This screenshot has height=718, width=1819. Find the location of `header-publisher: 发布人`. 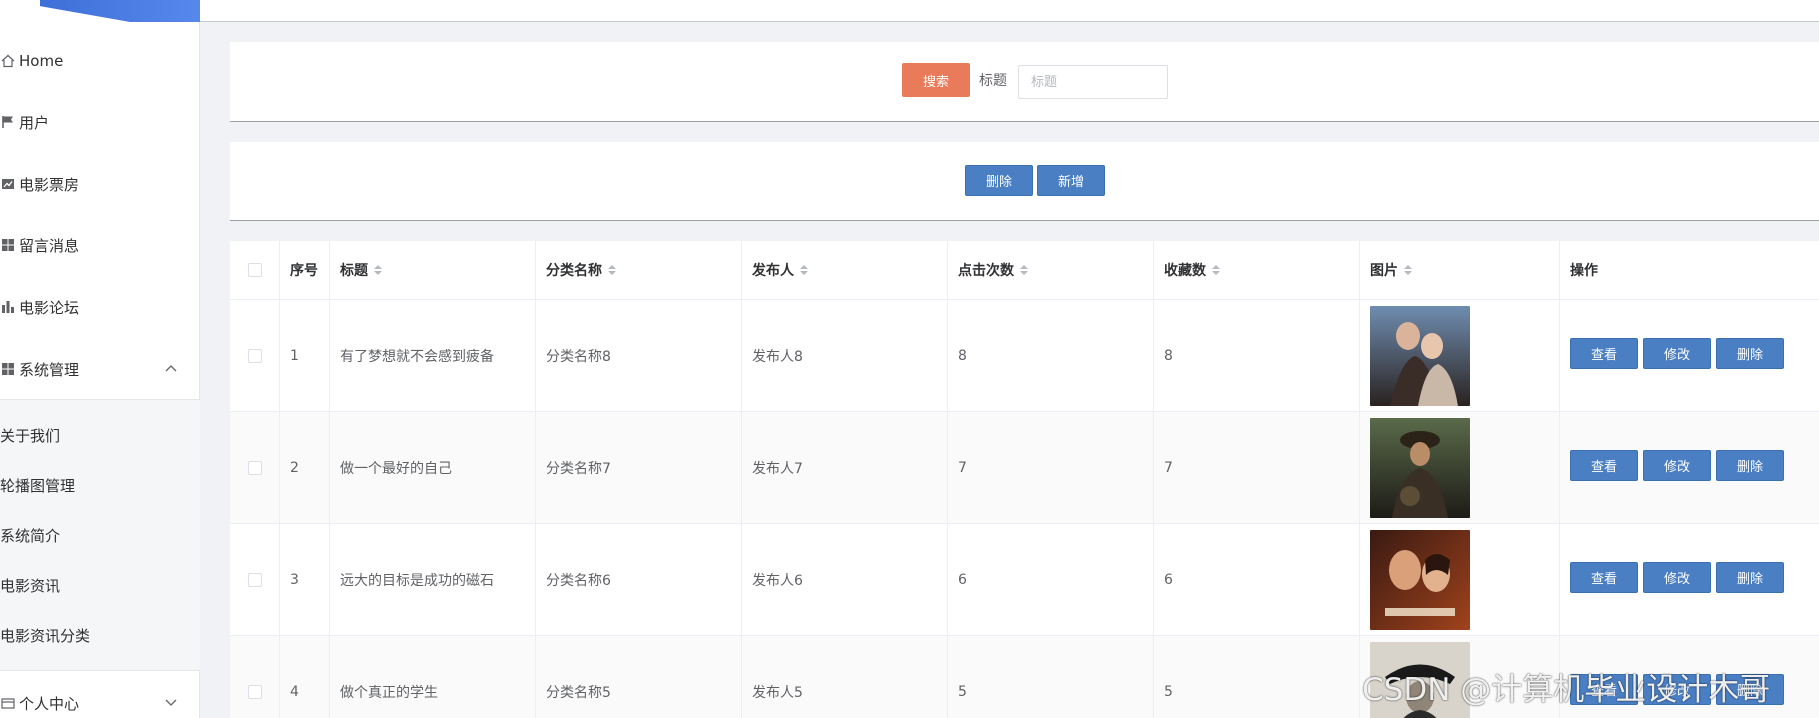

header-publisher: 发布人 is located at coordinates (845, 270).